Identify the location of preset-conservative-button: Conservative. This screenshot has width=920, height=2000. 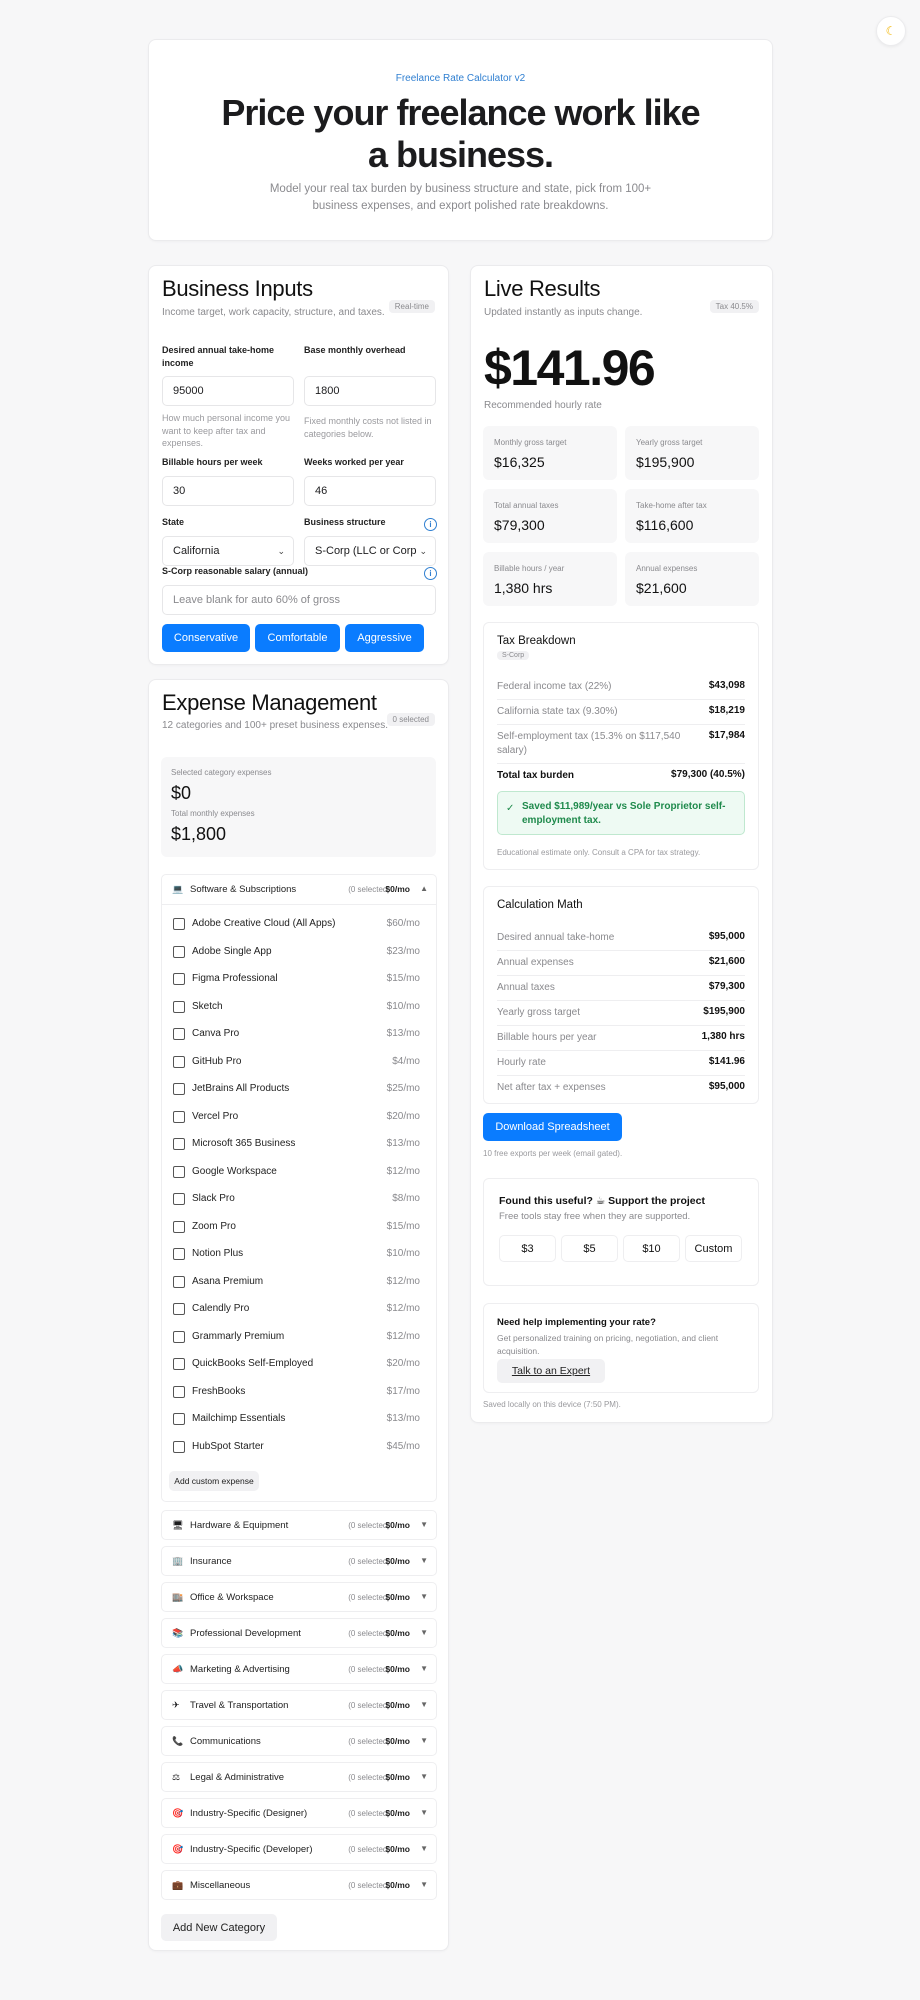
(206, 638).